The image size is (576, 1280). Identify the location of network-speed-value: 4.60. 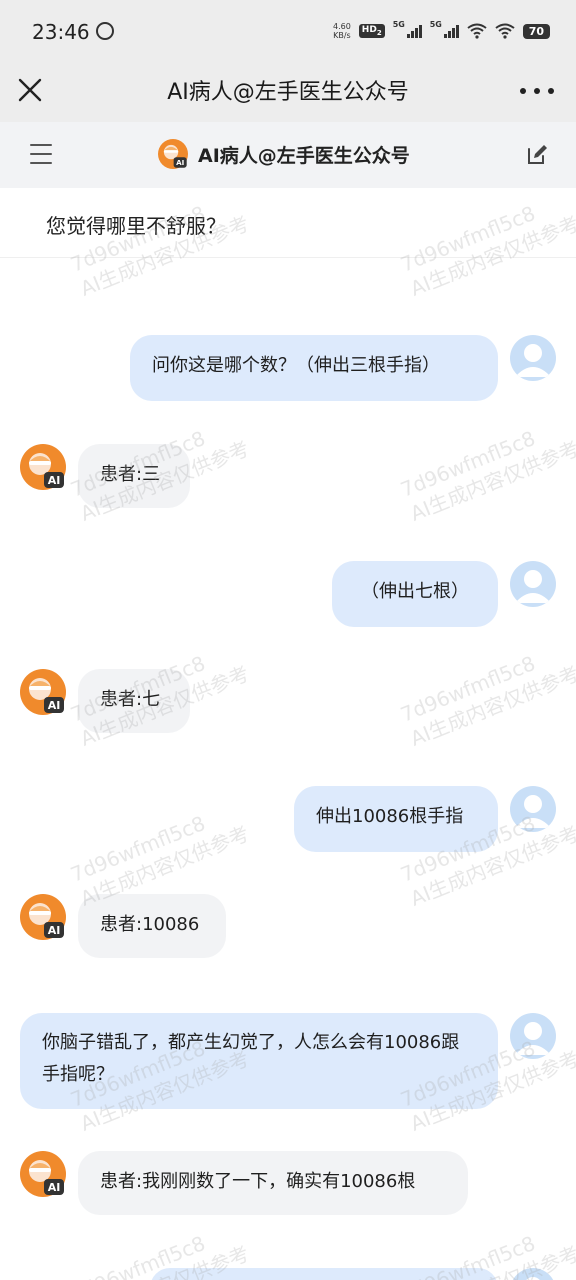
(341, 26).